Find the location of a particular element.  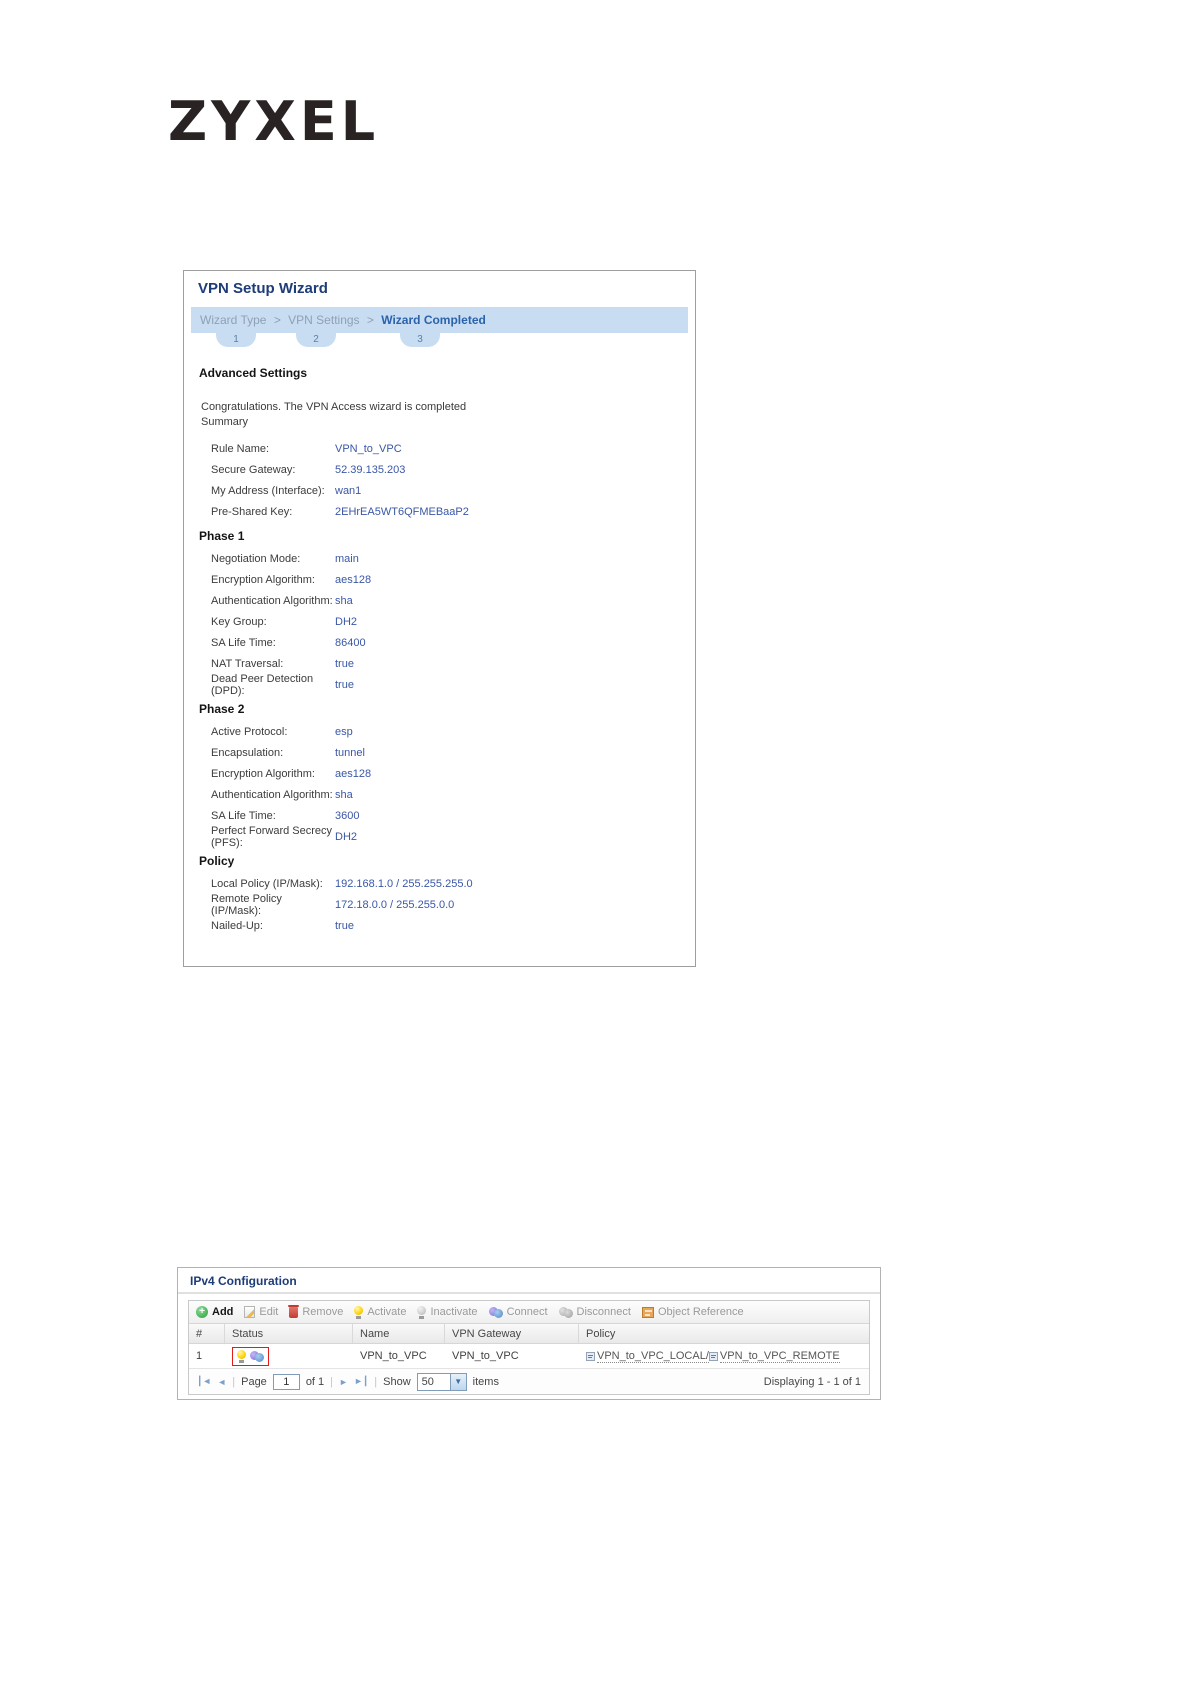

connect-icon is located at coordinates (495, 1312).